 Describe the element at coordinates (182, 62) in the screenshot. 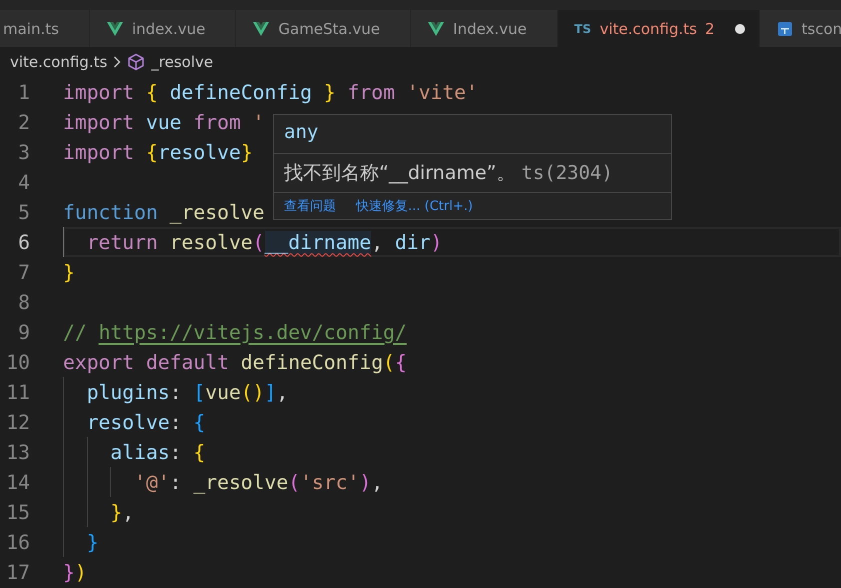

I see `breadcrumb-symbol: _resolve` at that location.